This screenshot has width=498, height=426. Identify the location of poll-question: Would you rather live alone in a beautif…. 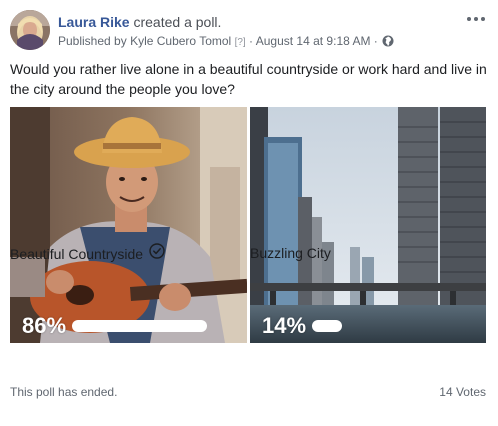
(248, 79).